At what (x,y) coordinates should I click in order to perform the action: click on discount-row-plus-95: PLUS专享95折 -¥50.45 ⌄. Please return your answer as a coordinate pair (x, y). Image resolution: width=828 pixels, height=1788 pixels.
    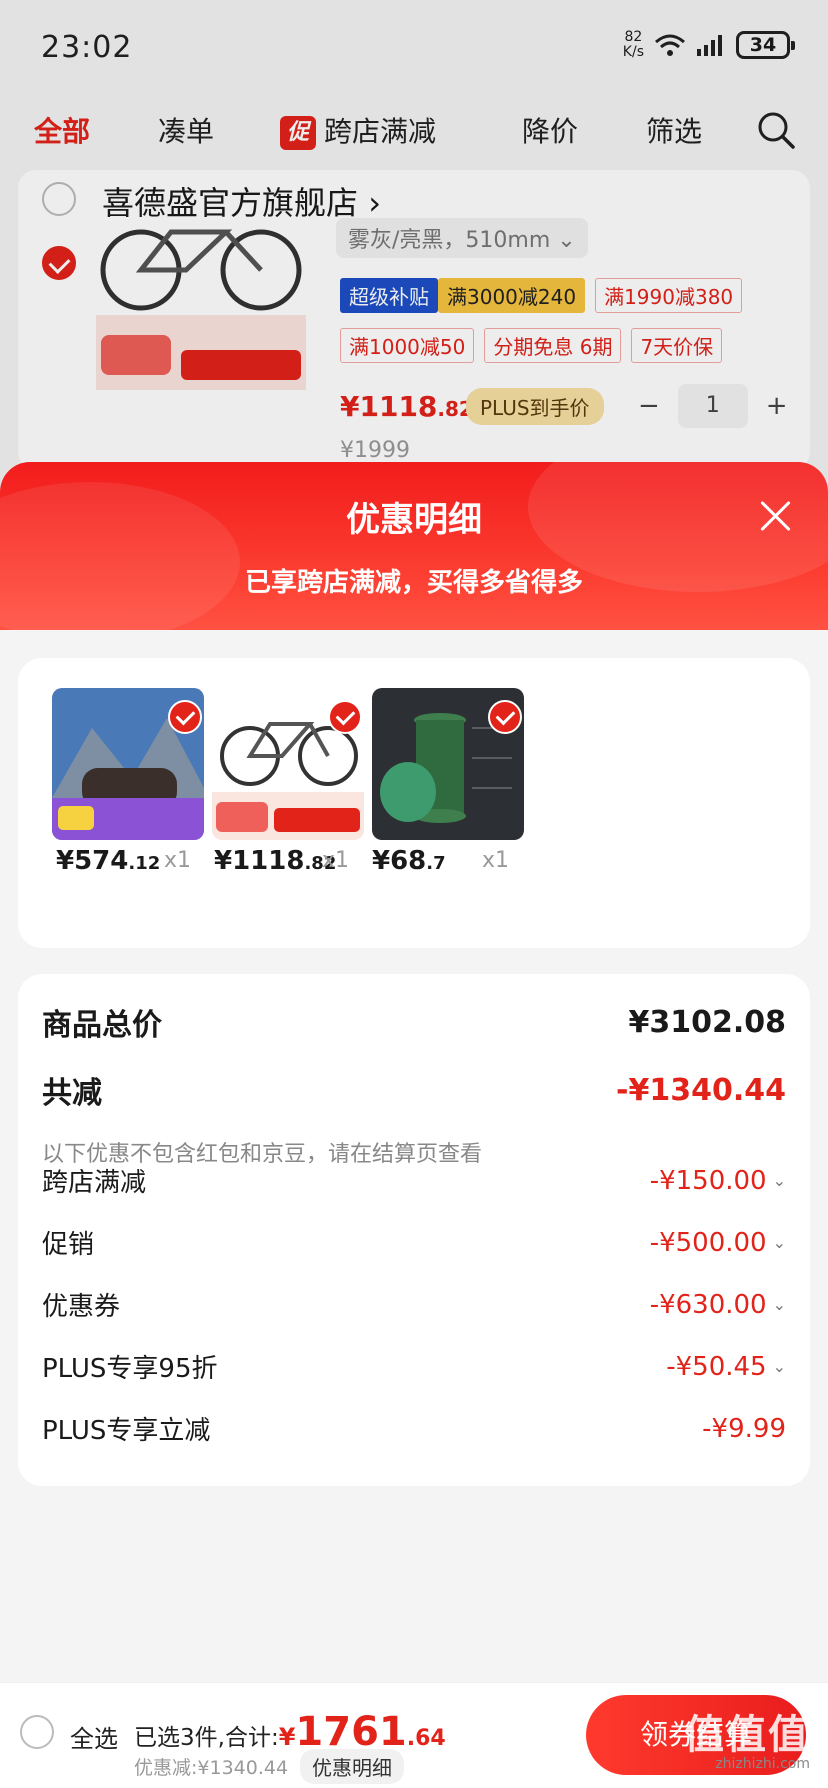
    Looking at the image, I should click on (414, 1366).